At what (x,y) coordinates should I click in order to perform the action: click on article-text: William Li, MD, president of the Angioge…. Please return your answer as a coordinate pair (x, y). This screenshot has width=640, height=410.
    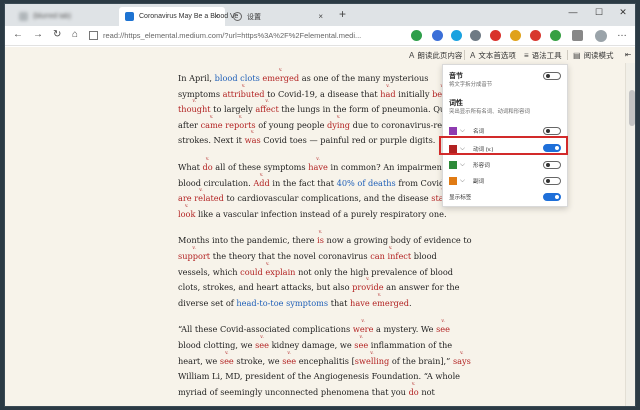
    Looking at the image, I should click on (319, 376).